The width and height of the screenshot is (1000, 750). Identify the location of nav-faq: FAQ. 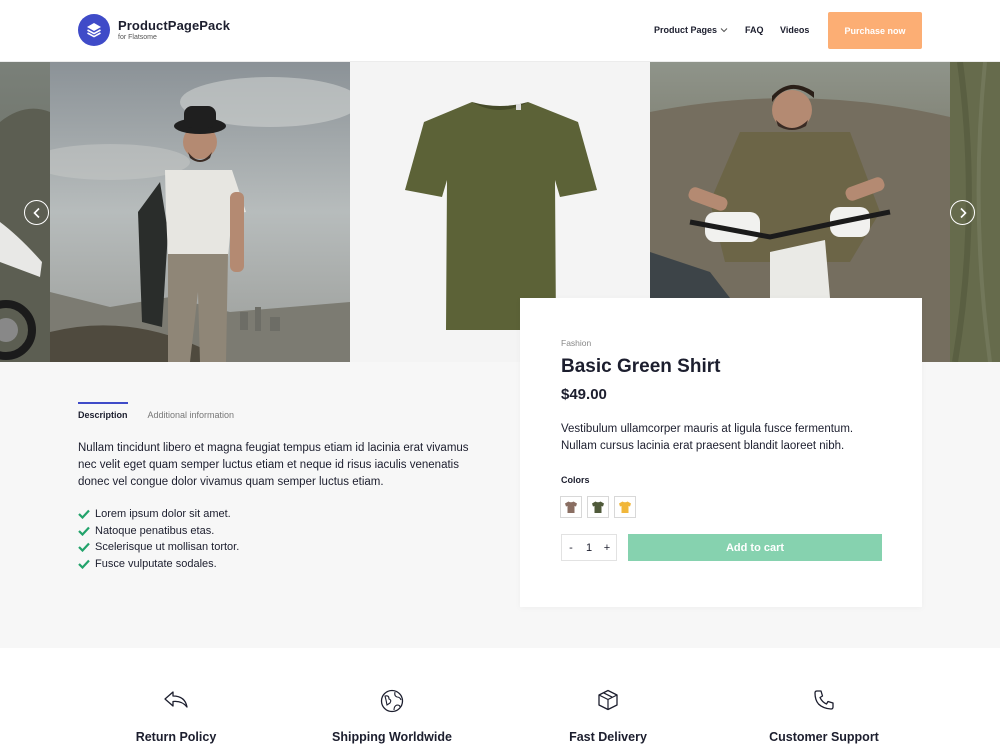
(754, 30).